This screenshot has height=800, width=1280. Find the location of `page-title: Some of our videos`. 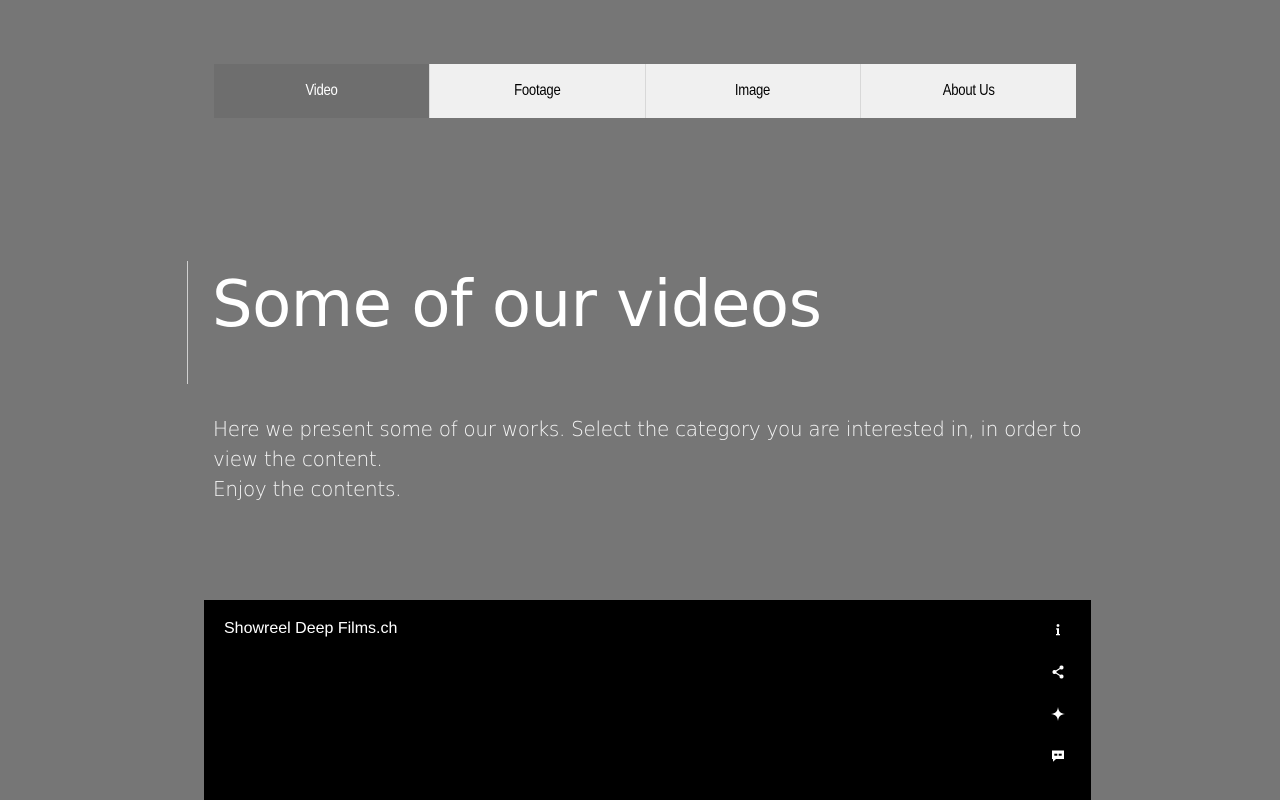

page-title: Some of our videos is located at coordinates (517, 305).